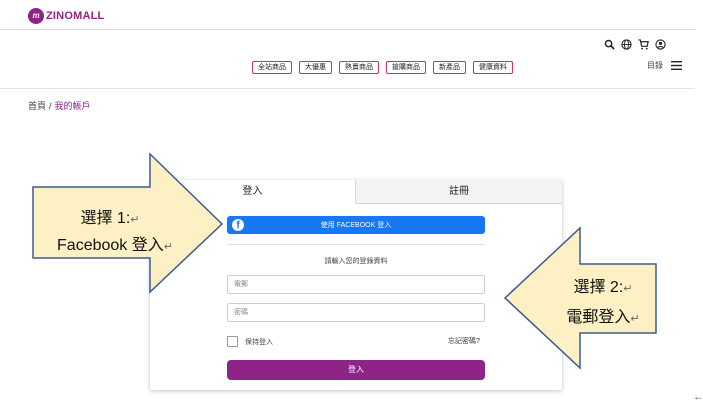 Image resolution: width=703 pixels, height=417 pixels. I want to click on callout-left-line2: Facebook 登入↵, so click(115, 243).